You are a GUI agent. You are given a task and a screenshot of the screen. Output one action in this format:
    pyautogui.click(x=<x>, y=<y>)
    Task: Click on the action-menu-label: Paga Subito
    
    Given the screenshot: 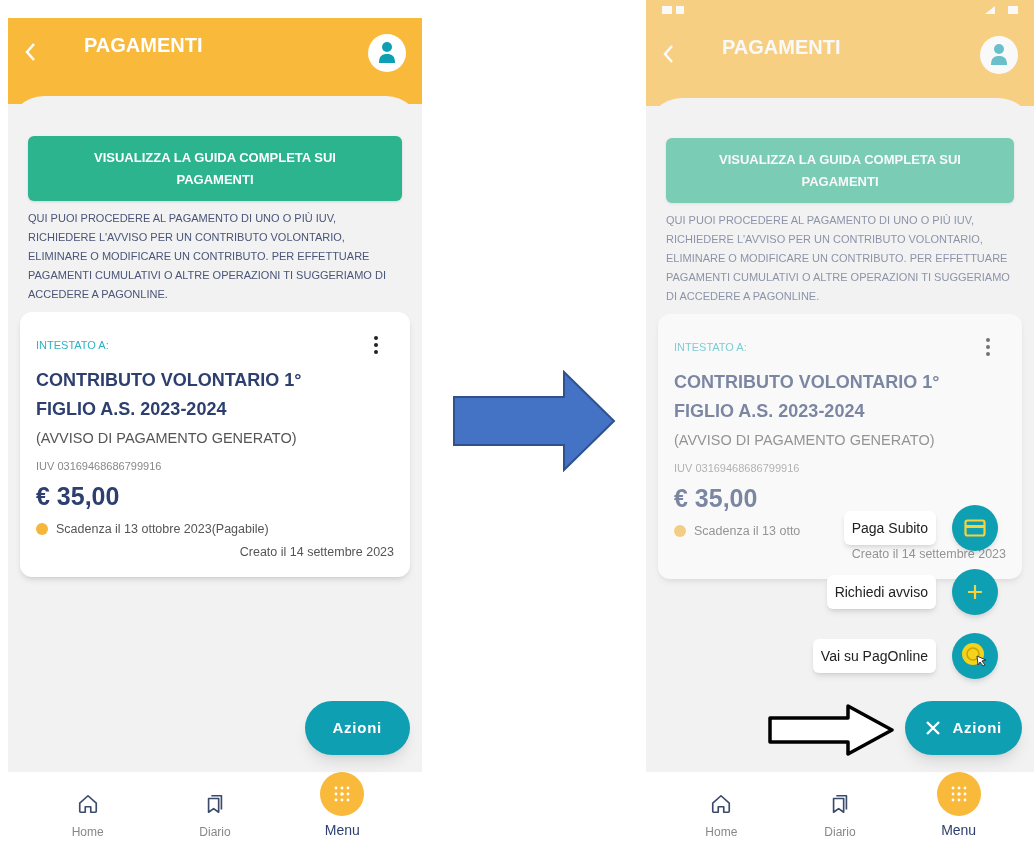 What is the action you would take?
    pyautogui.click(x=889, y=528)
    